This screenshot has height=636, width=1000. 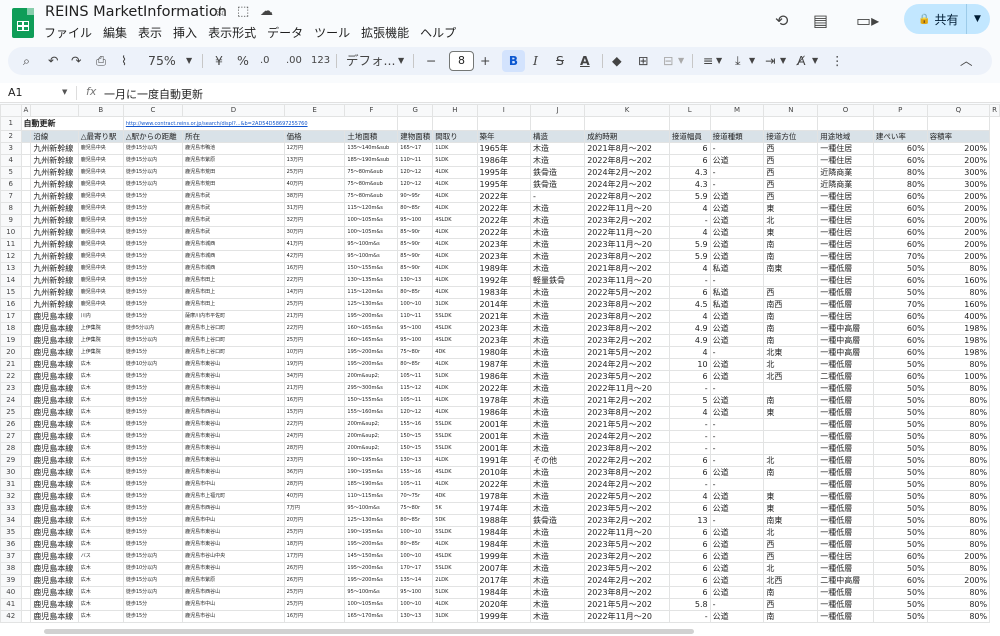 What do you see at coordinates (415, 304) in the screenshot?
I see `cell: 100〜10` at bounding box center [415, 304].